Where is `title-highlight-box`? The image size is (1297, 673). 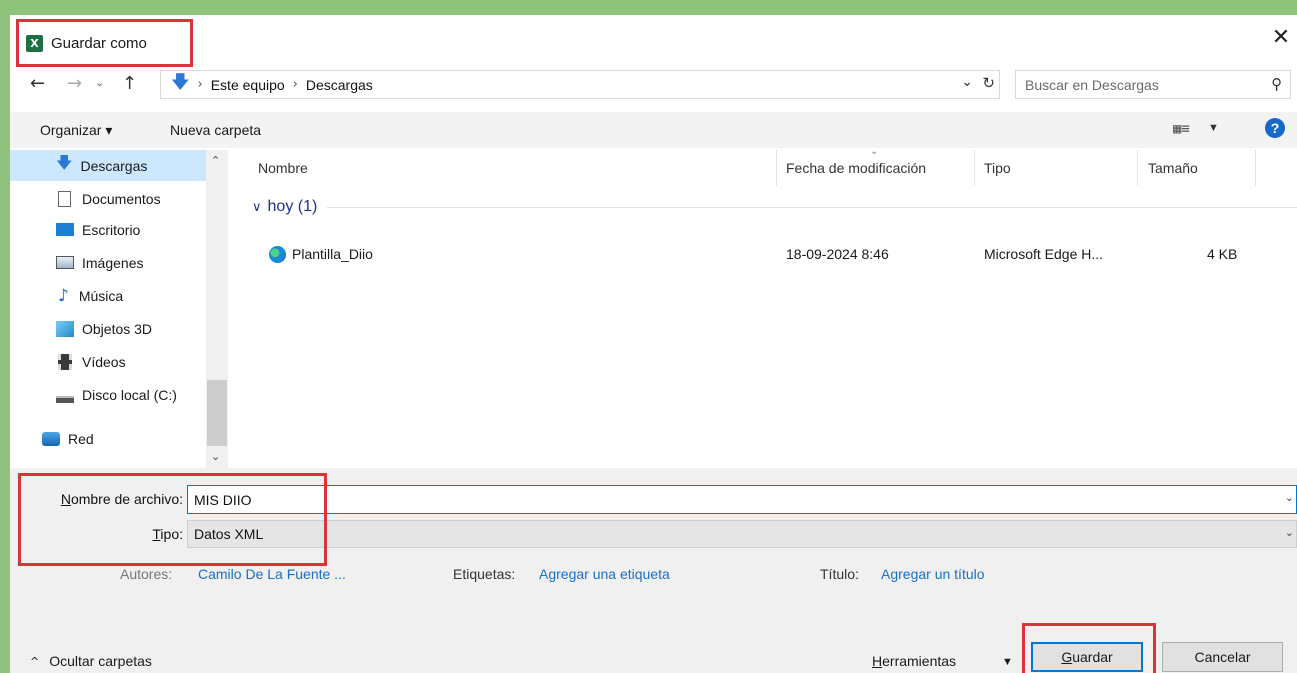
title-highlight-box is located at coordinates (104, 43).